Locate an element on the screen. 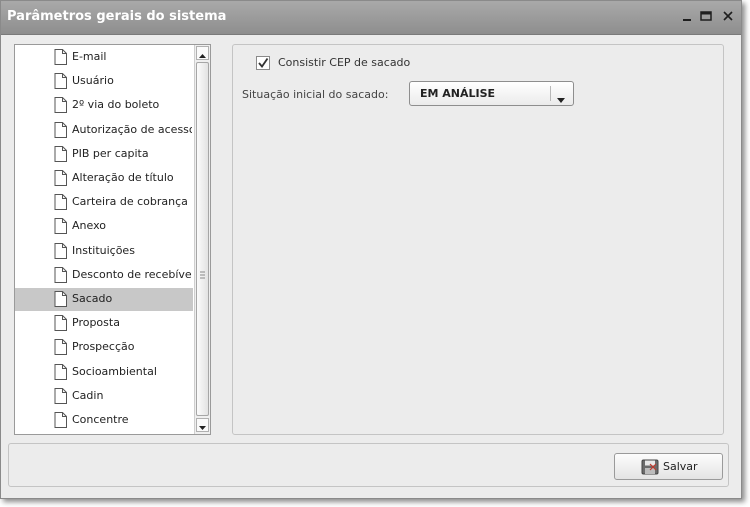 The width and height of the screenshot is (750, 507). minimize-icon is located at coordinates (687, 16).